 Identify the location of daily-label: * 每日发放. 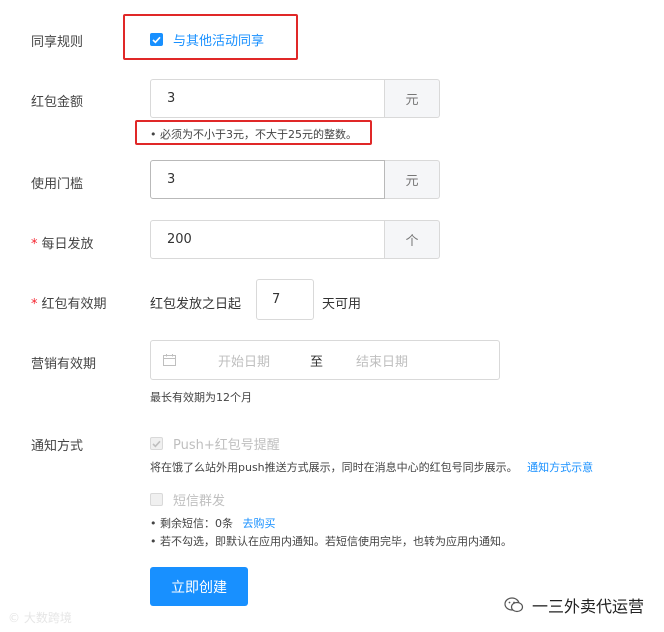
(62, 244).